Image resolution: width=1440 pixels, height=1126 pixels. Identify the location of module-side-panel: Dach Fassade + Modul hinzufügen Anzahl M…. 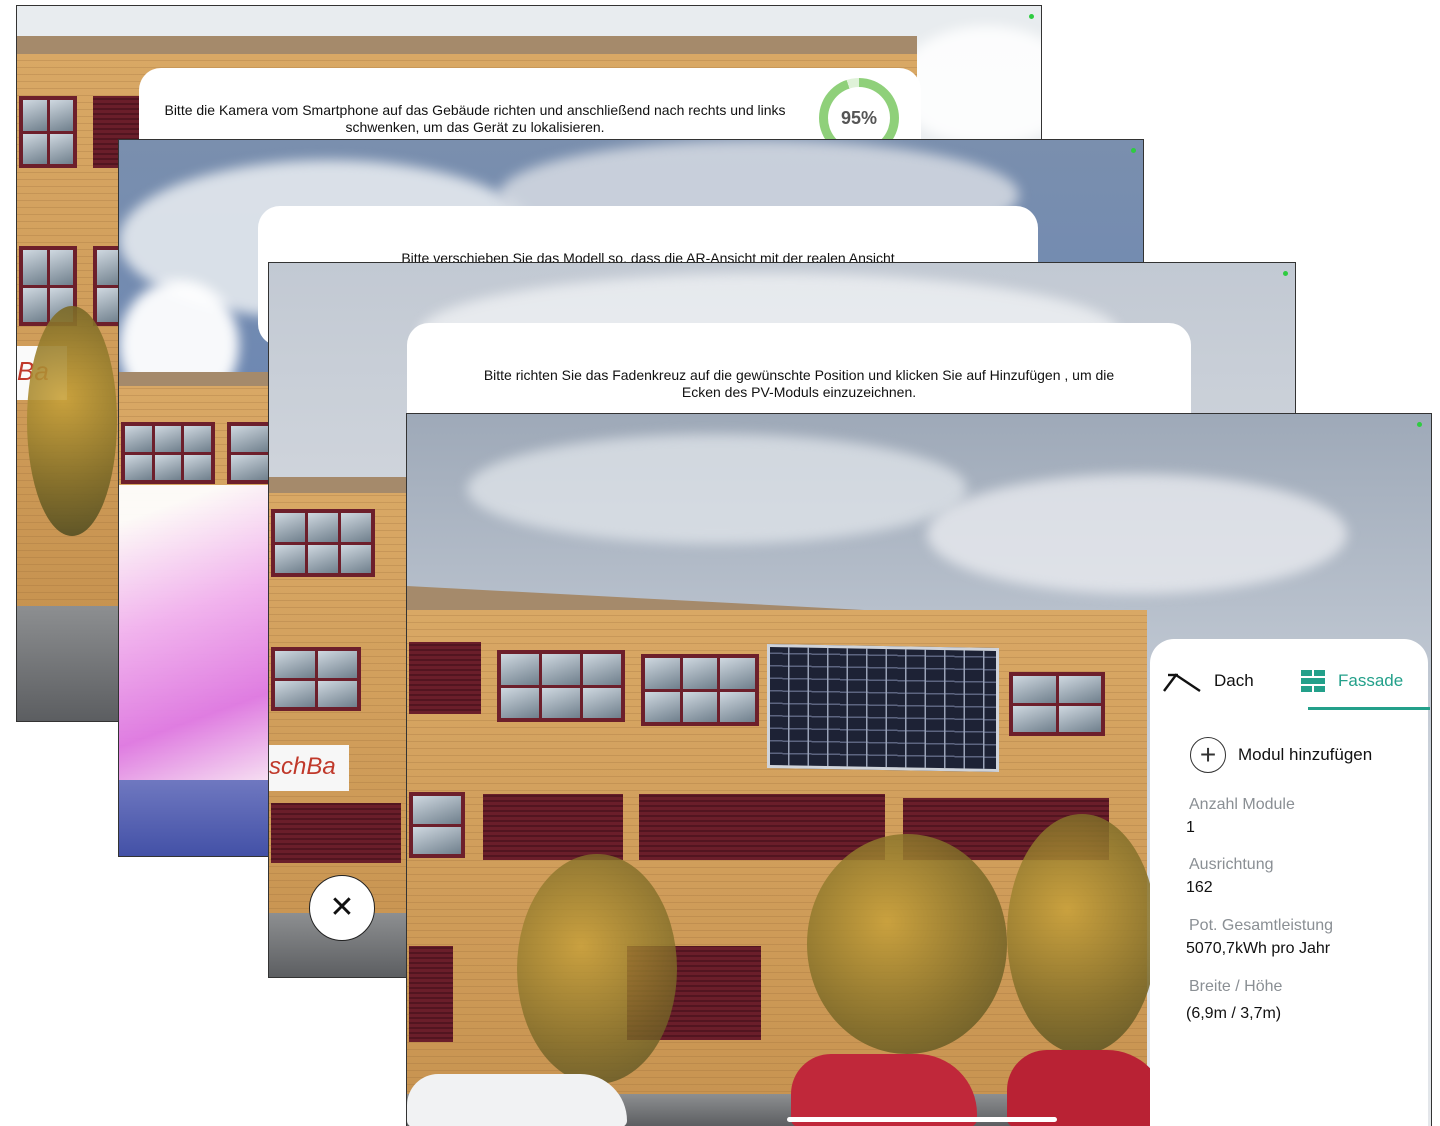
(1290, 882).